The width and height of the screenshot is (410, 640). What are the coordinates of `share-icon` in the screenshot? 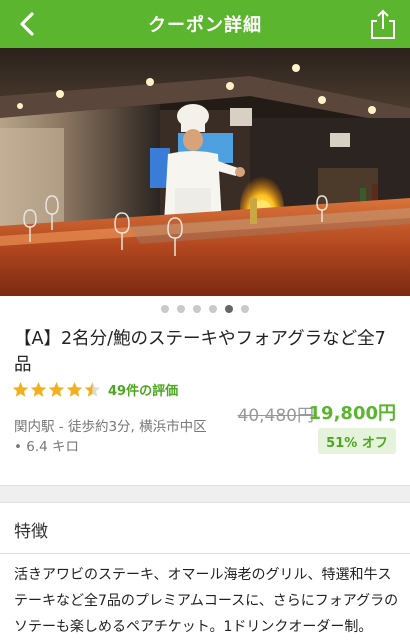 It's located at (383, 24).